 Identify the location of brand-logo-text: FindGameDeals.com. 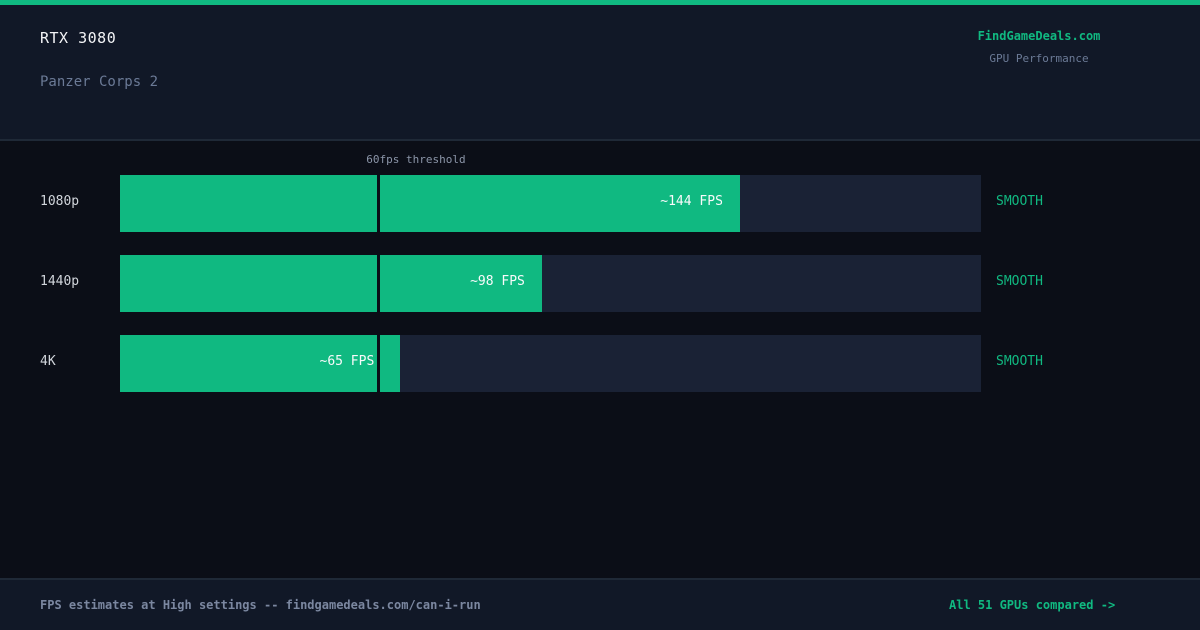
(1039, 36).